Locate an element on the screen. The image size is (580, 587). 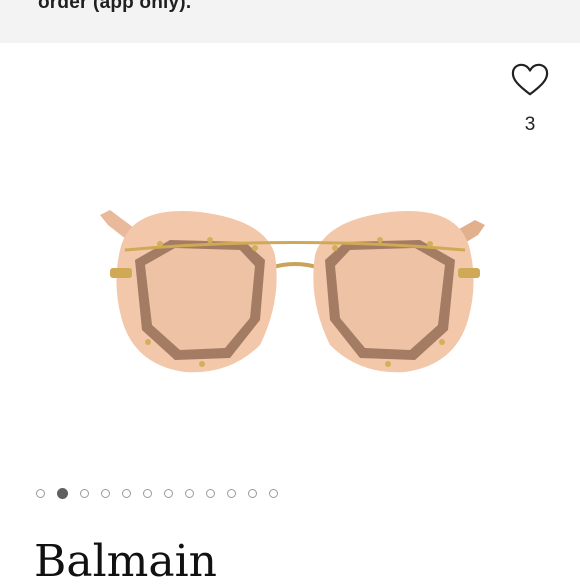
banner-text: order (app only). is located at coordinates (115, 6).